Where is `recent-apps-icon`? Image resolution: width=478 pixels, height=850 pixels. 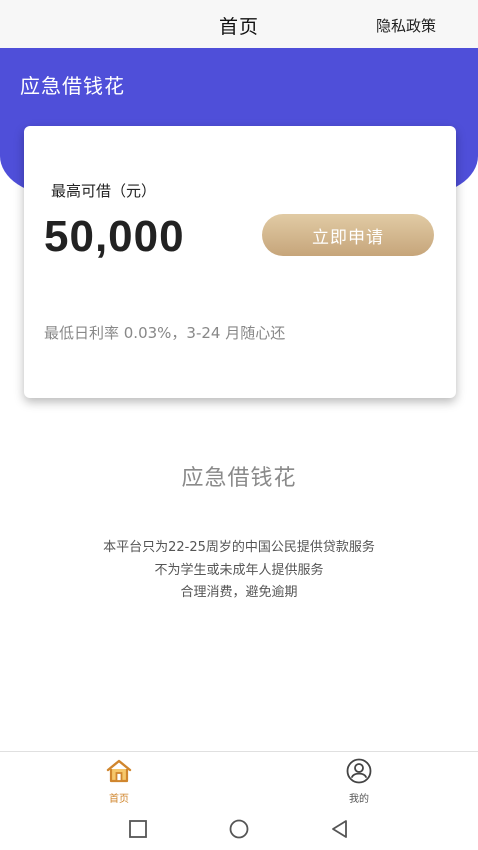 recent-apps-icon is located at coordinates (138, 829).